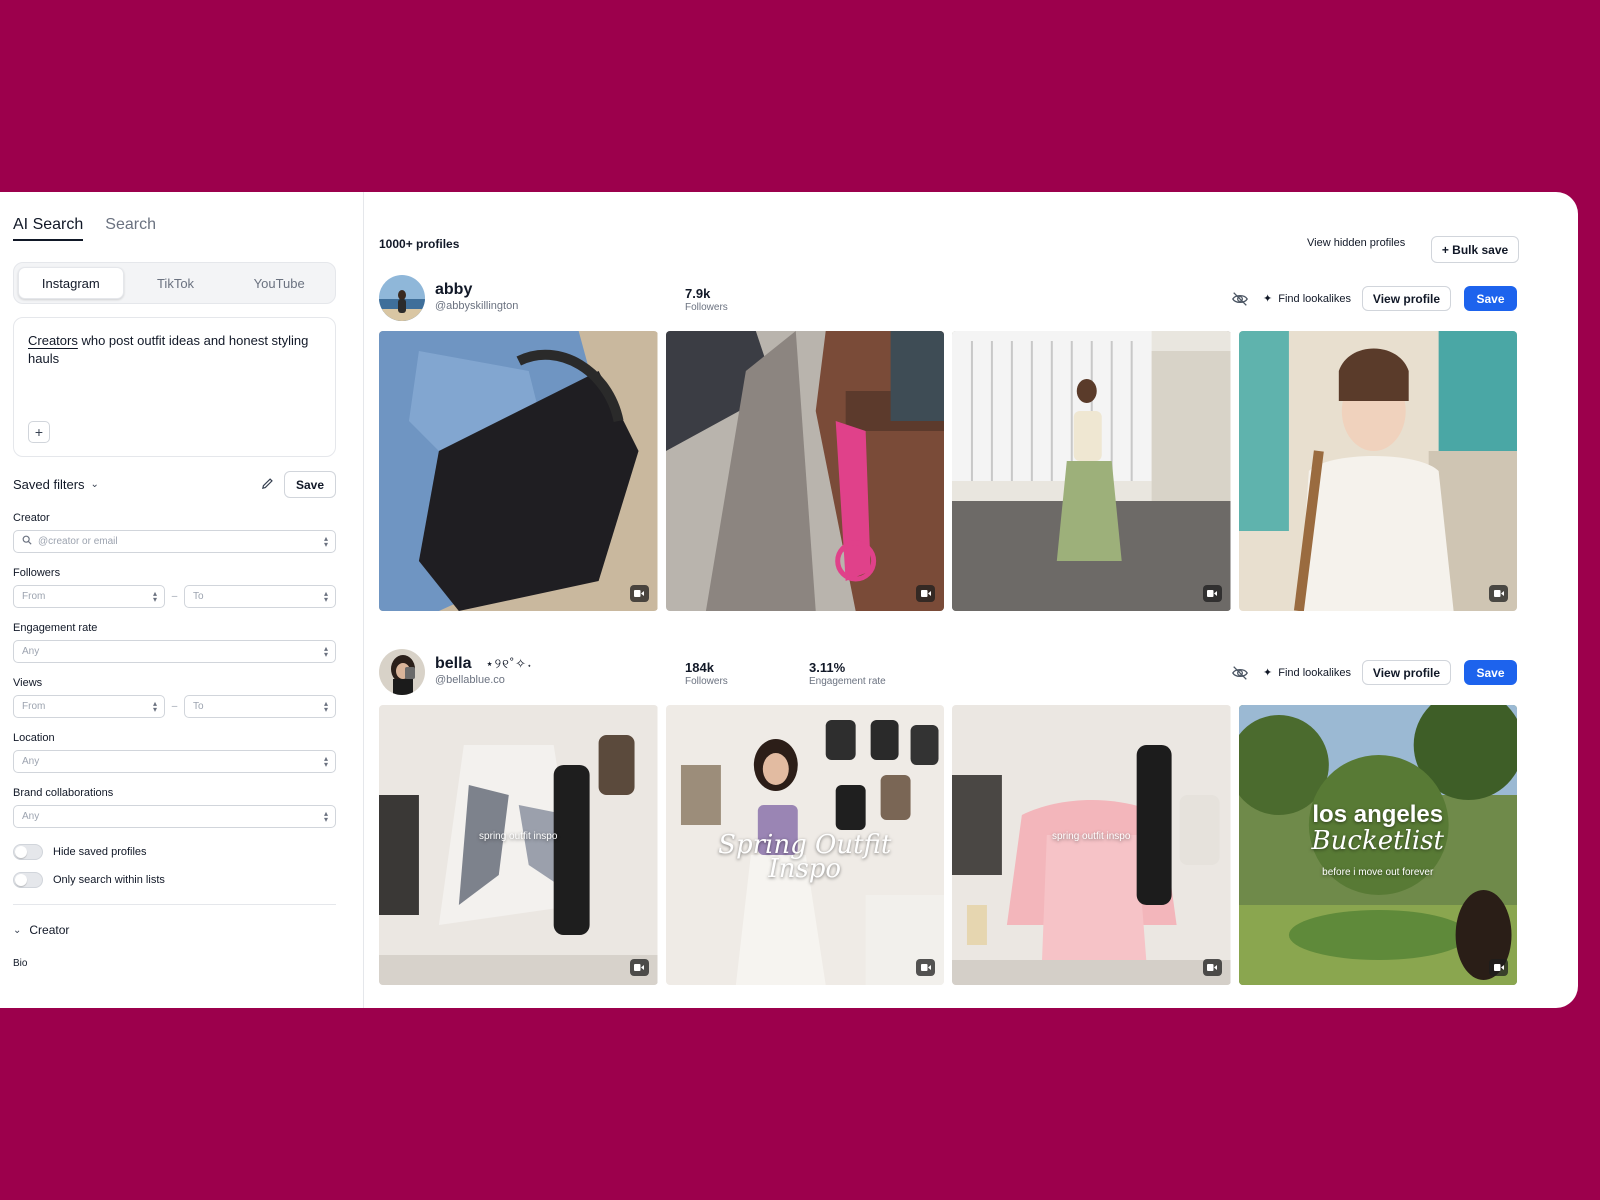 The image size is (1600, 1200). I want to click on followers-stat: 184k Followers, so click(706, 673).